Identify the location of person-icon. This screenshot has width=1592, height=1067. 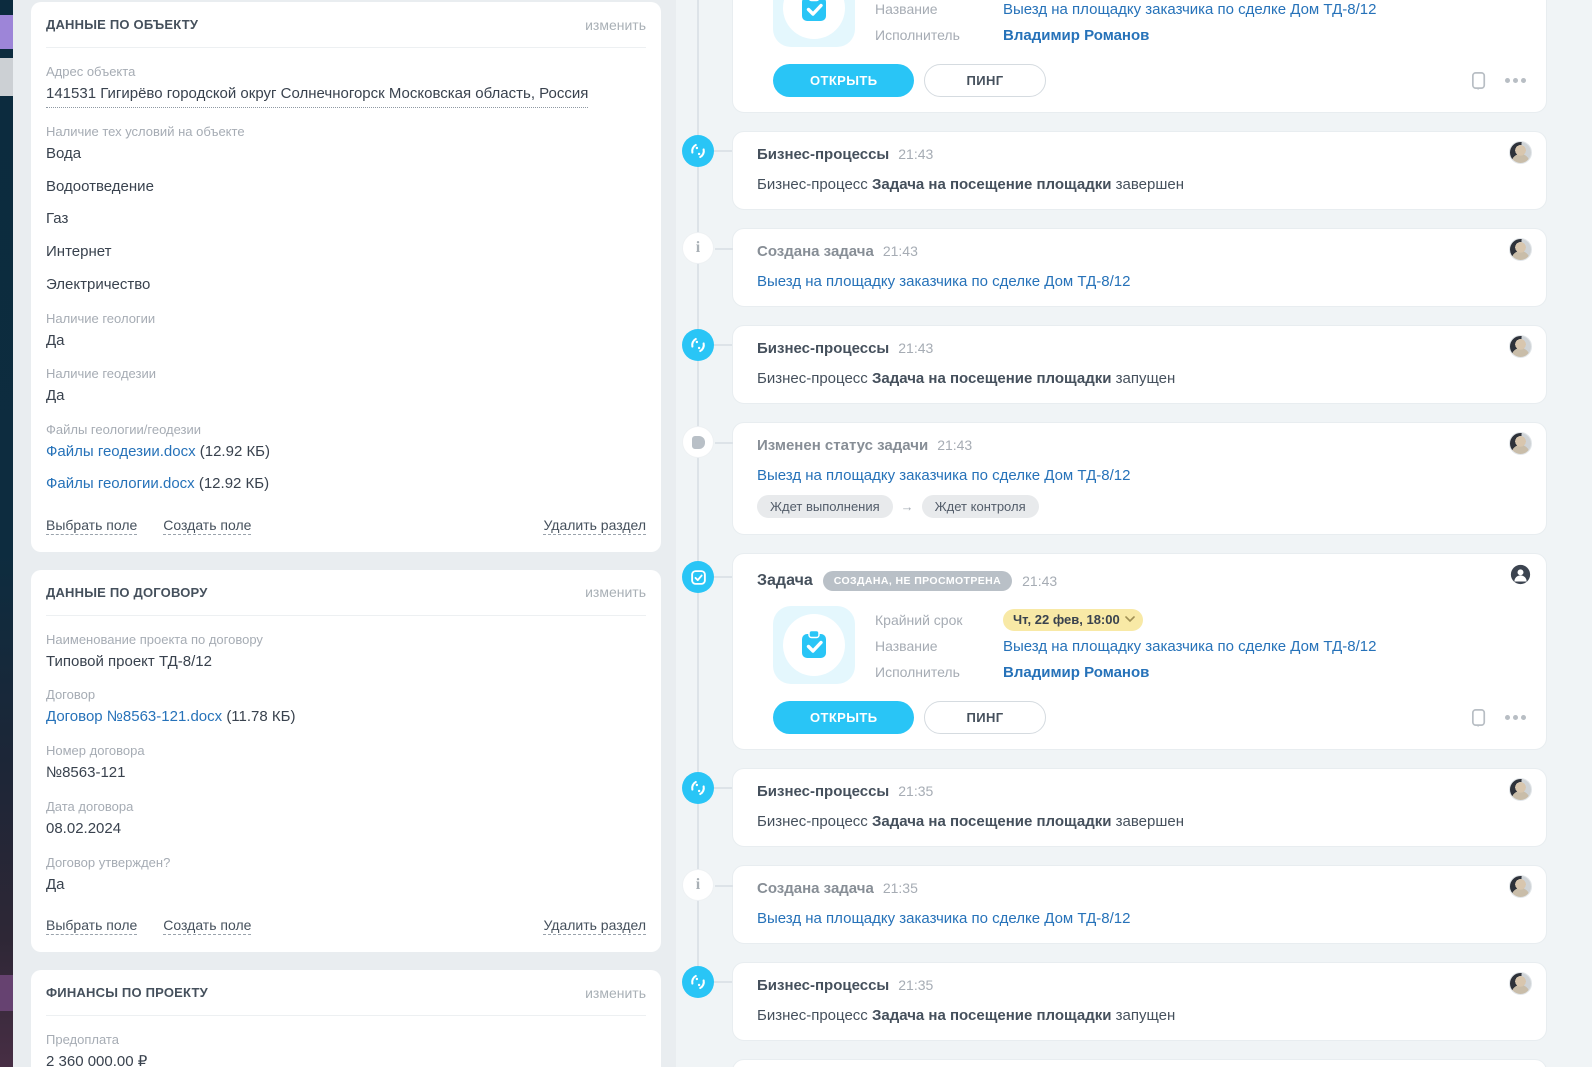
(1520, 574).